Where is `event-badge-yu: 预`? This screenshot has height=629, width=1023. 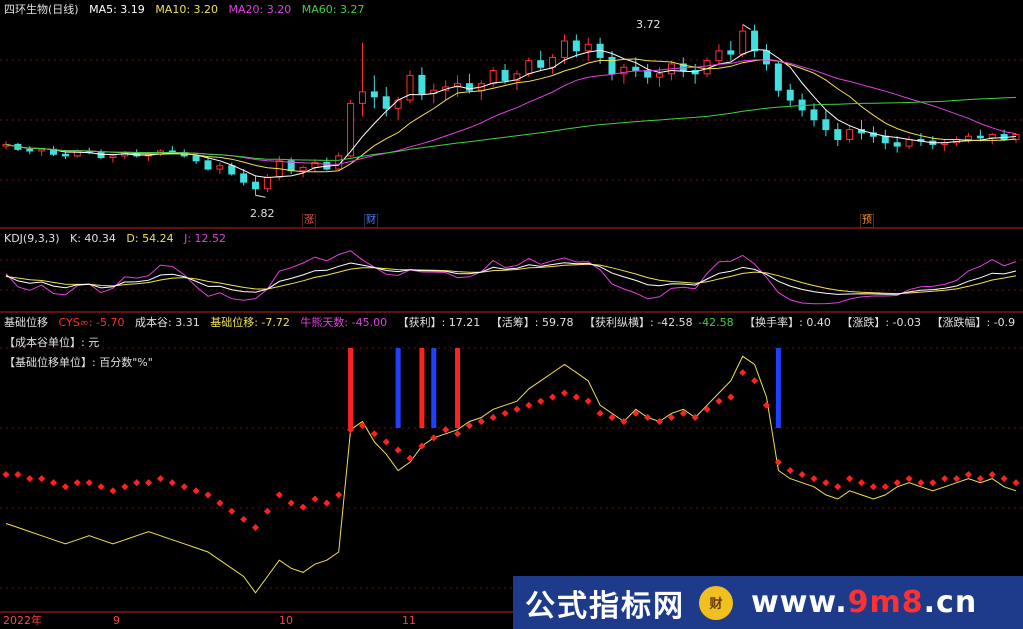
event-badge-yu: 预 is located at coordinates (867, 221).